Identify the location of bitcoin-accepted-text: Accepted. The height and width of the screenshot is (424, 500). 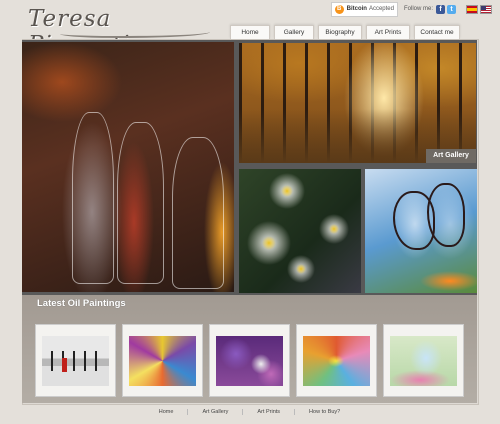
(381, 9).